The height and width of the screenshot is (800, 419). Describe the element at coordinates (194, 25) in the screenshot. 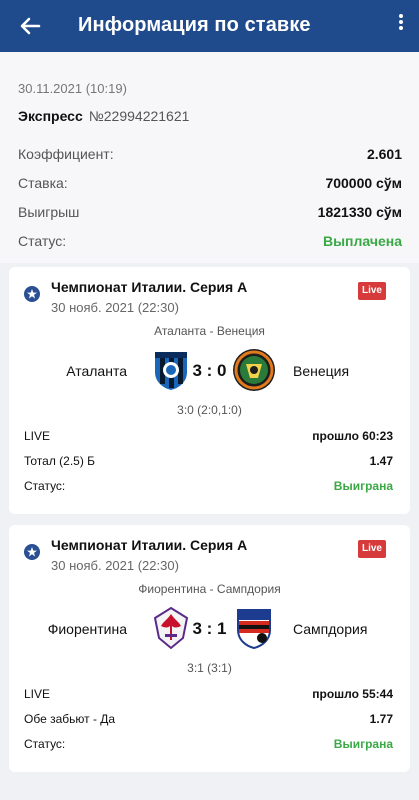

I see `page-title: Информация по ставке` at that location.